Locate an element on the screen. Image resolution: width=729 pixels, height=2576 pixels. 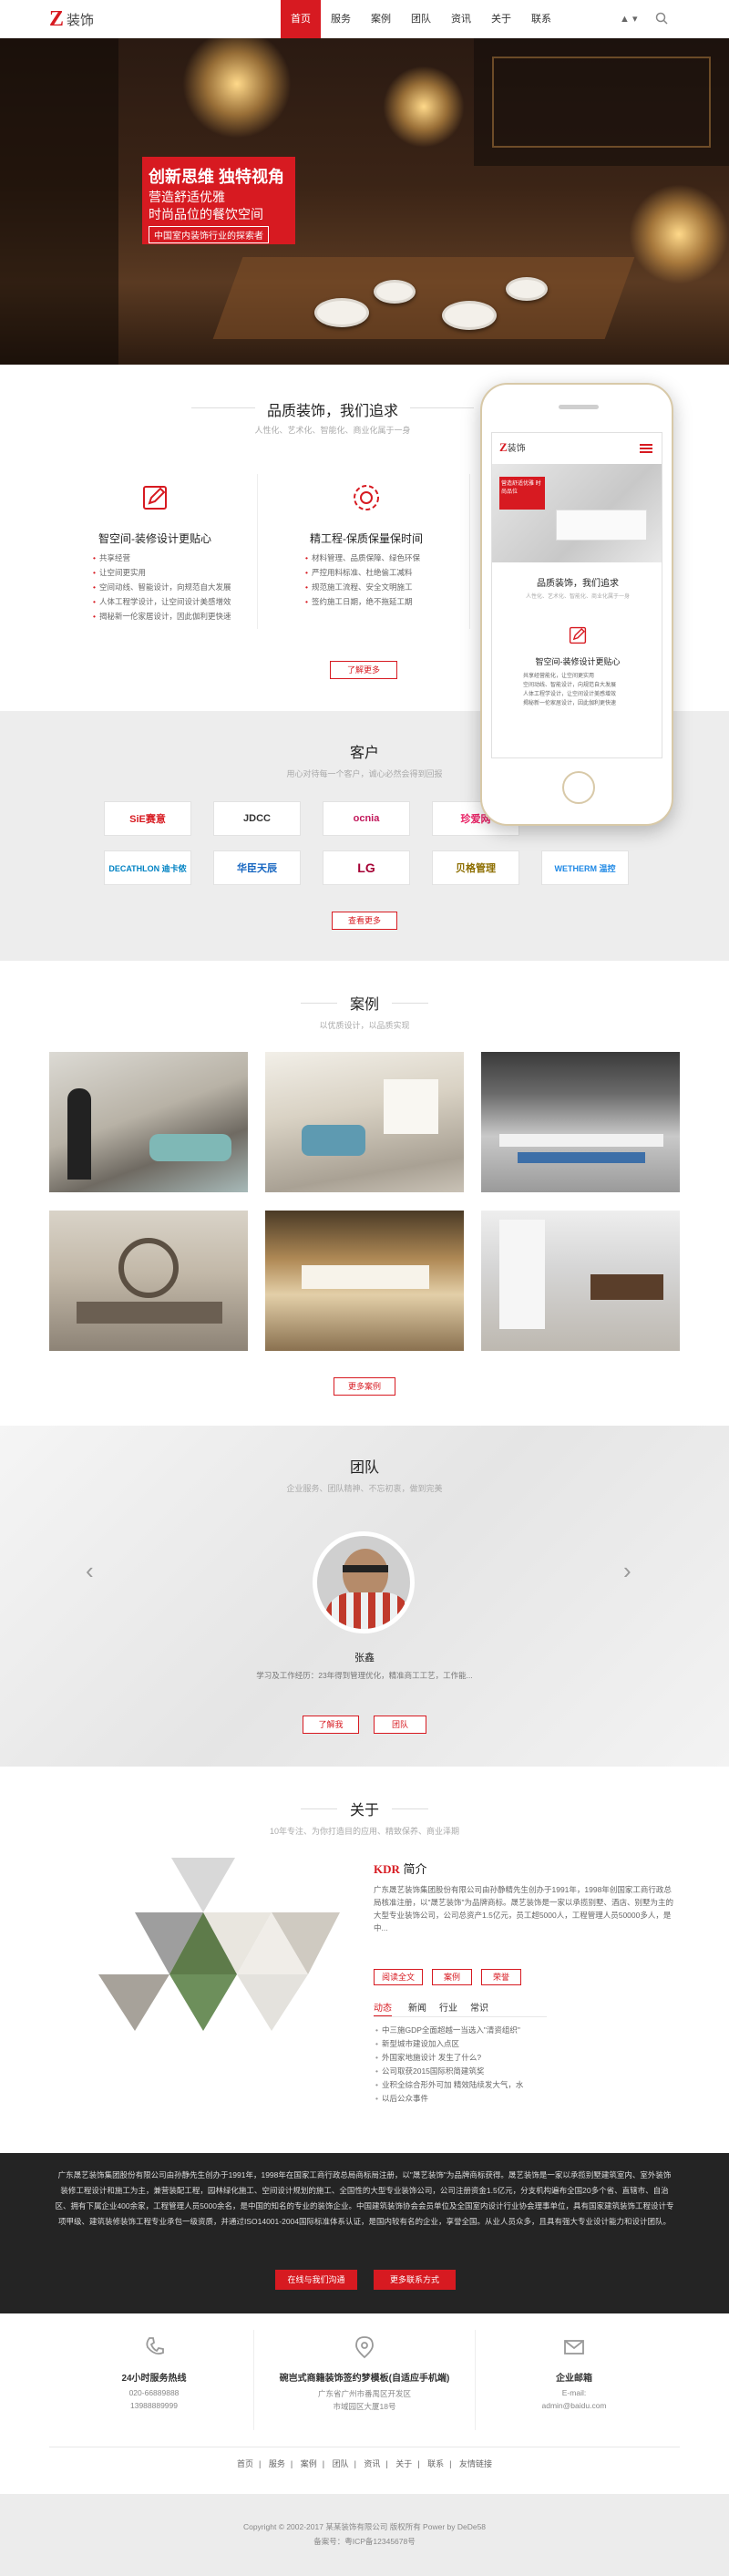
address-title: 碗岂式商籍装饰签约梦模板(自适应手机端) is located at coordinates (364, 2379).